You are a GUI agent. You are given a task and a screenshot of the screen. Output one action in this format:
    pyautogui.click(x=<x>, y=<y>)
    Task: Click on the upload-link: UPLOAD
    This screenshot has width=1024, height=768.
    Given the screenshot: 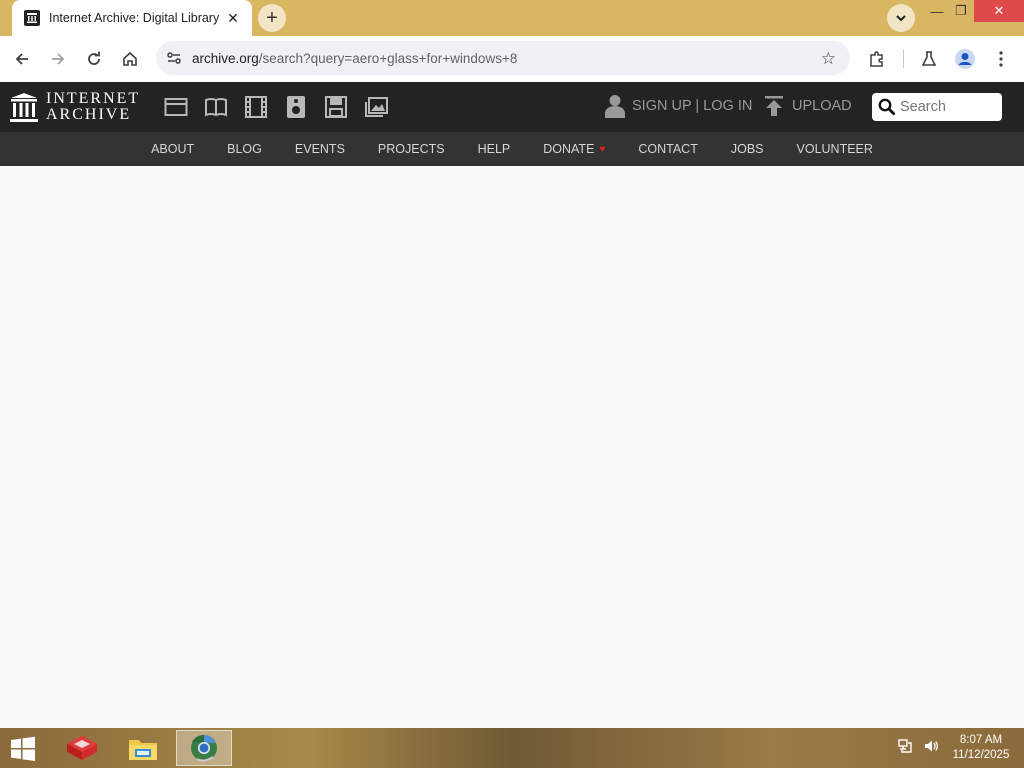 What is the action you would take?
    pyautogui.click(x=808, y=106)
    